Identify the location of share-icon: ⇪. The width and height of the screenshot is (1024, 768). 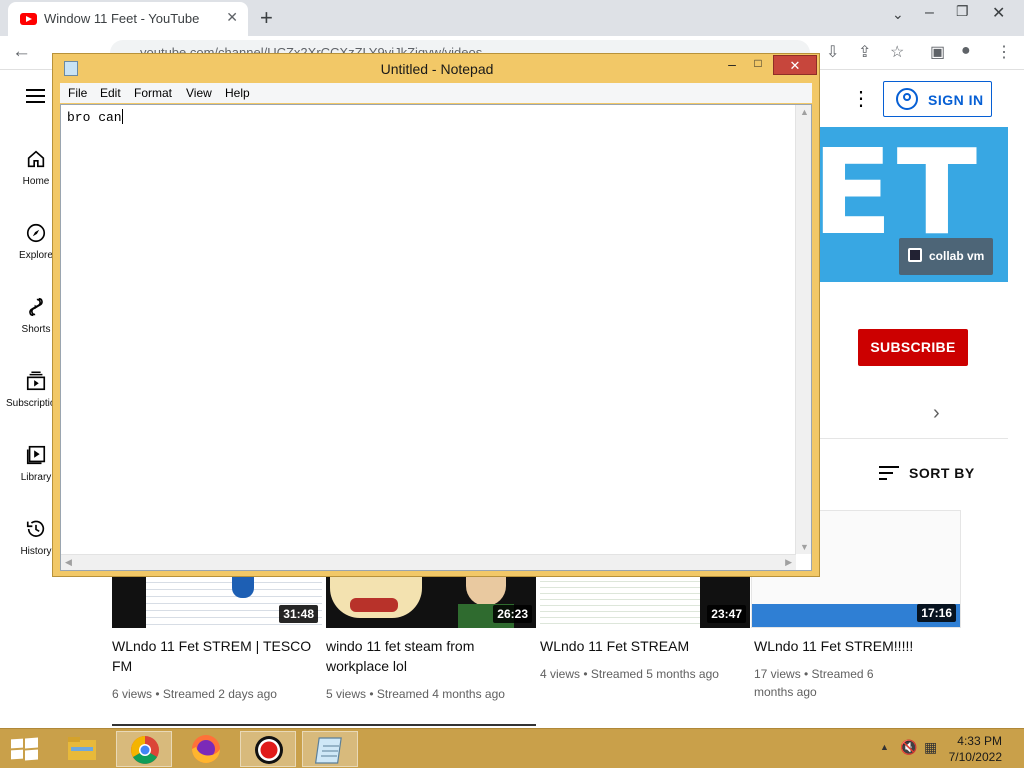
(864, 52).